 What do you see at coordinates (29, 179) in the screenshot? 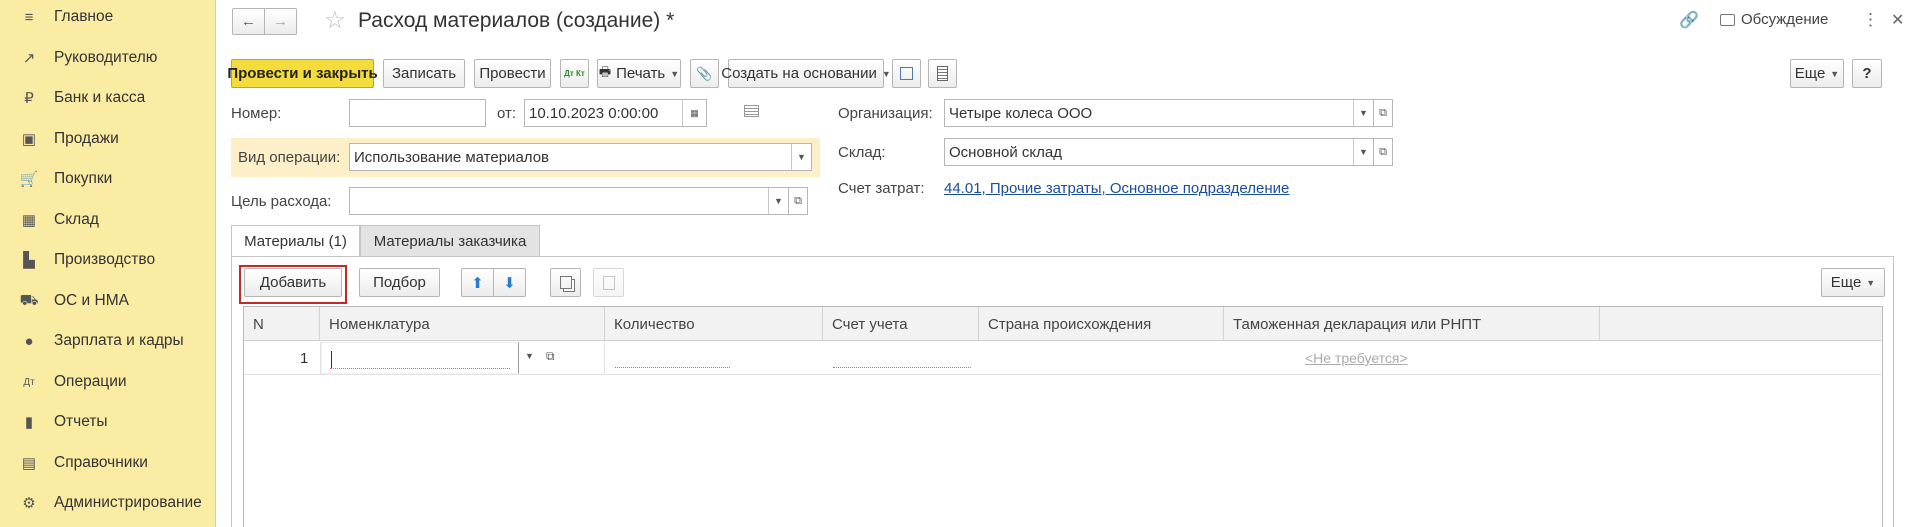
I see `cart-icon: 🛒` at bounding box center [29, 179].